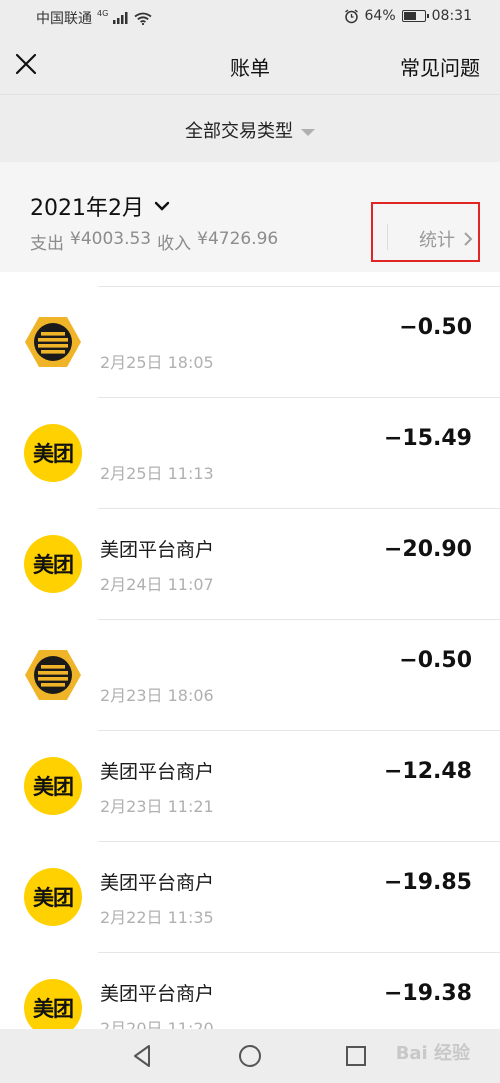 Image resolution: width=500 pixels, height=1083 pixels. I want to click on home-icon, so click(250, 1056).